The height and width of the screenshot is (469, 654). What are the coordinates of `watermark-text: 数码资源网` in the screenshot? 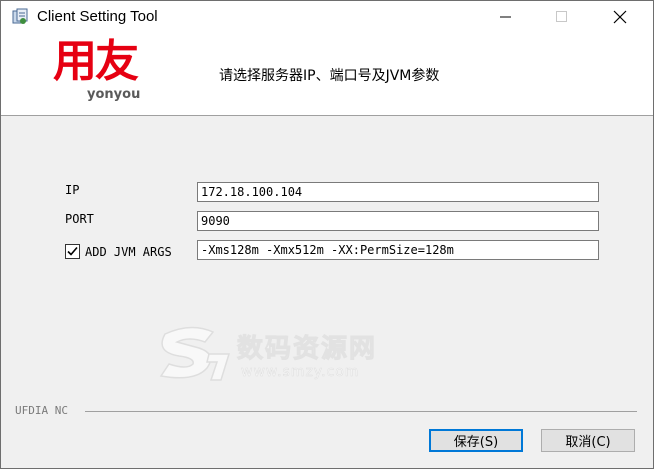 It's located at (307, 349).